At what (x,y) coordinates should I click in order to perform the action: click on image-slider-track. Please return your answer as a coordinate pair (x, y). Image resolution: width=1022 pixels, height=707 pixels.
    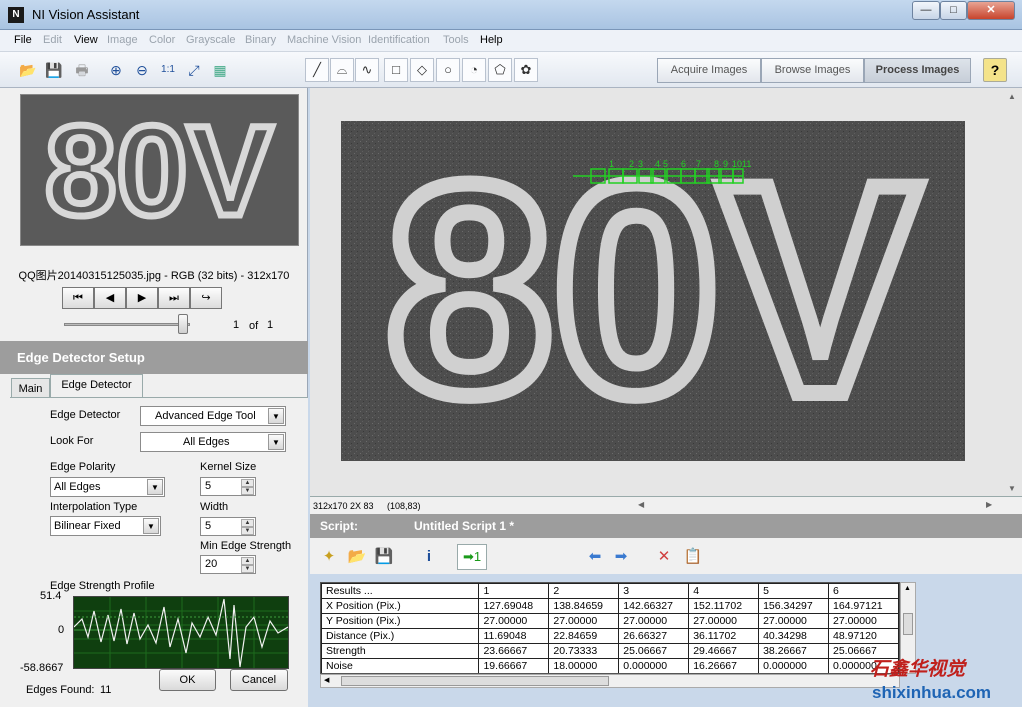
    Looking at the image, I should click on (127, 324).